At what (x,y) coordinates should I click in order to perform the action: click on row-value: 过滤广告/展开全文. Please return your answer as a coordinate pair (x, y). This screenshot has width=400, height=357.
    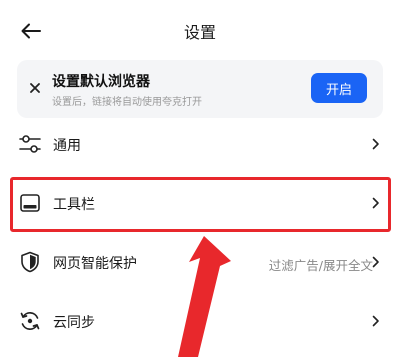
    Looking at the image, I should click on (320, 265).